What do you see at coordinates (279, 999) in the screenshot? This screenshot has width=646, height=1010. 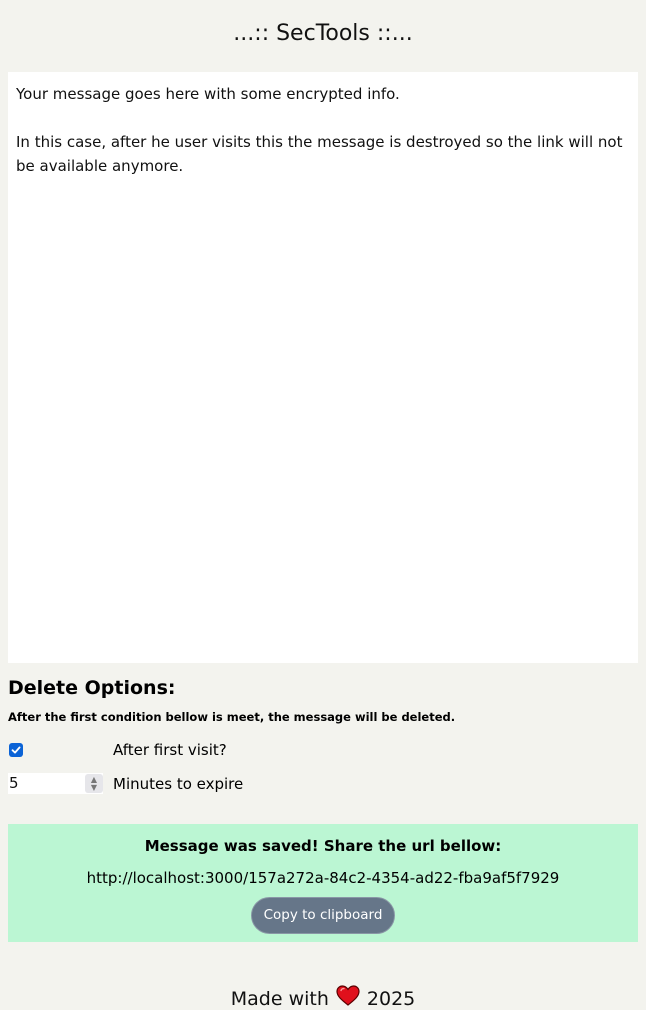 I see `footer-prefix: Made with` at bounding box center [279, 999].